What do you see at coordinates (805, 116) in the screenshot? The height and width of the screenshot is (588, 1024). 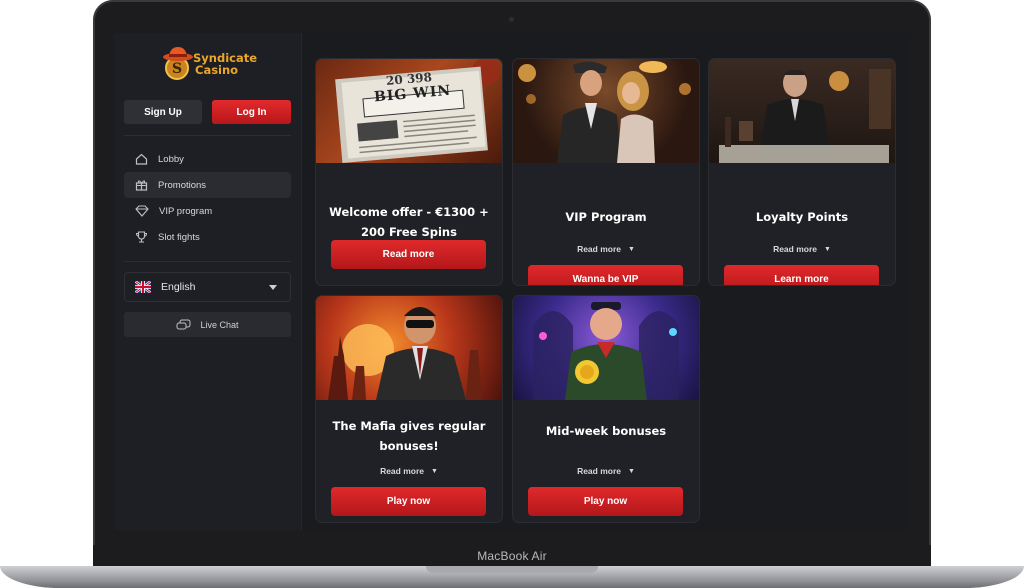 I see `loyalty-man-illustration` at bounding box center [805, 116].